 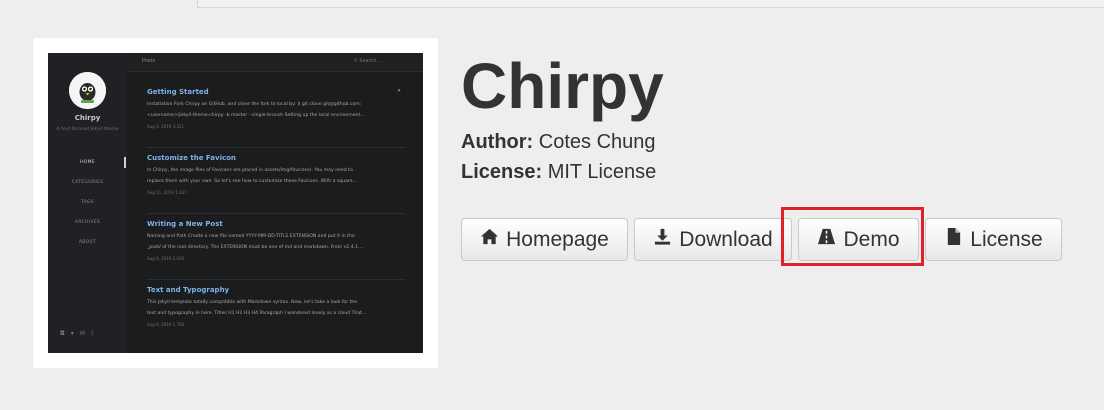 I want to click on preview-site-subtitle: A text-focused Jekyll theme, so click(x=87, y=129).